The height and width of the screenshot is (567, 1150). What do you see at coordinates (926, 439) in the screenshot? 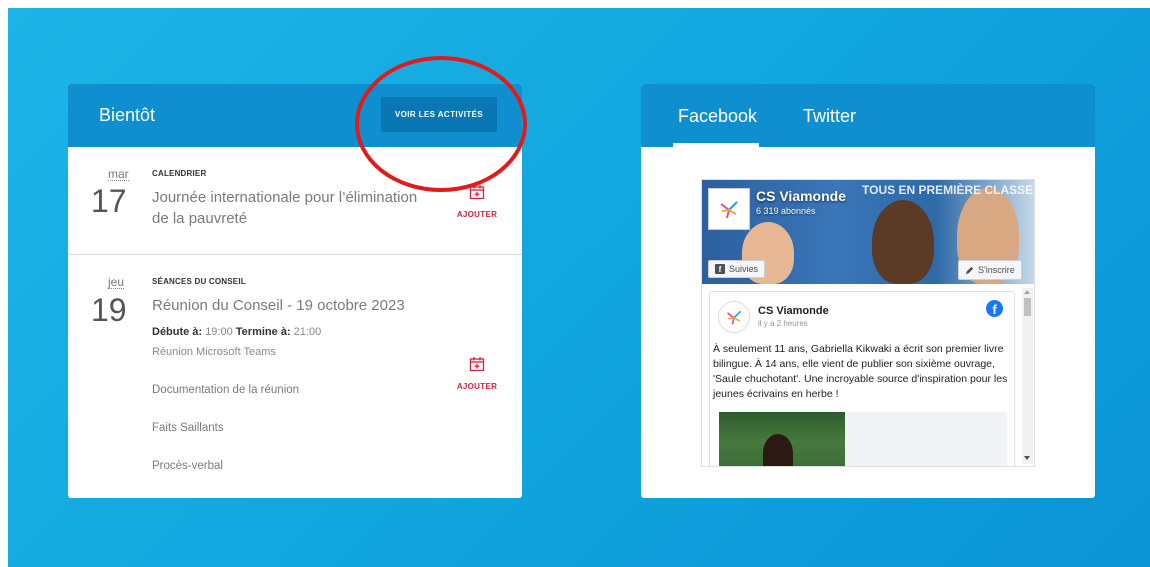
I see `post-image-placeholder` at bounding box center [926, 439].